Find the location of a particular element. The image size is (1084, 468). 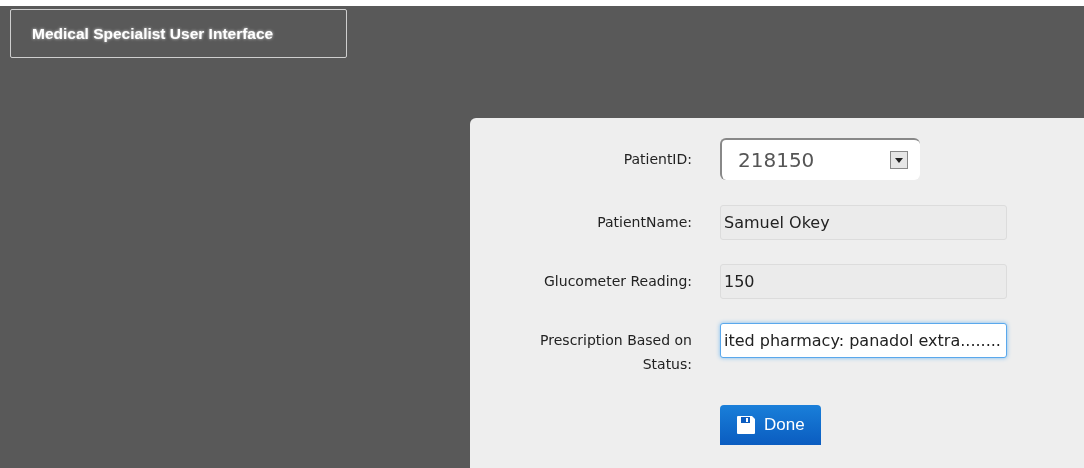

app-title: Medical Specialist User Interface is located at coordinates (178, 33).